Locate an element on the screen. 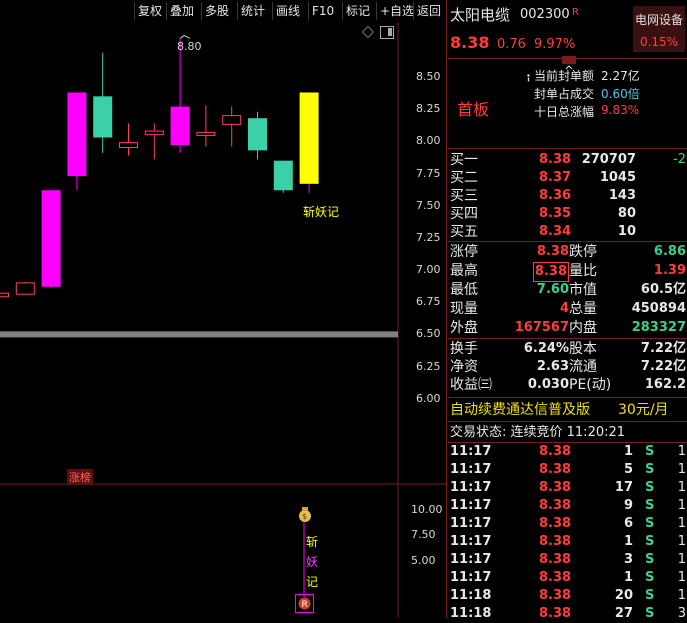  tick-row: 11:17 8.38 3 S 1 is located at coordinates (567, 560).